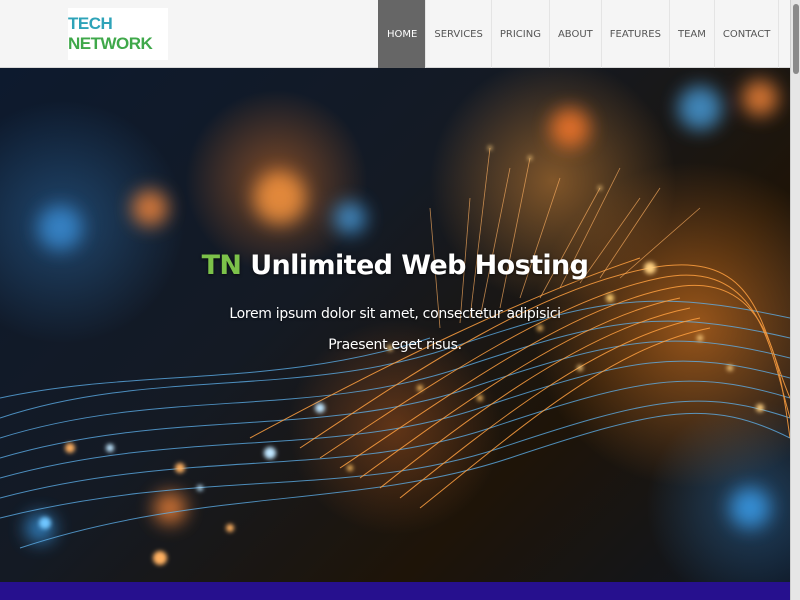  I want to click on hero-title-rest: Unlimited Web Hosting, so click(415, 265).